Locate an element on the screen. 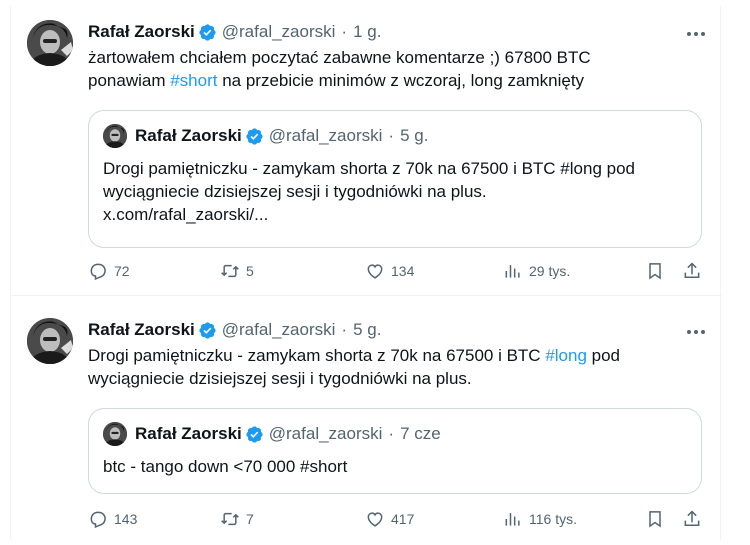 The height and width of the screenshot is (545, 750). text-segment: ponawiam is located at coordinates (129, 80).